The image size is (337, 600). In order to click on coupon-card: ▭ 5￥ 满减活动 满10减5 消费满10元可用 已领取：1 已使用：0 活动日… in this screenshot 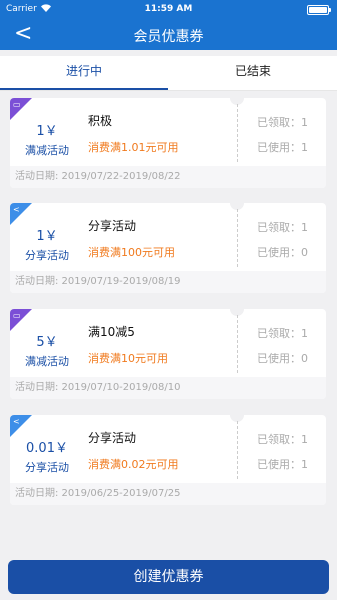, I will do `click(168, 354)`.